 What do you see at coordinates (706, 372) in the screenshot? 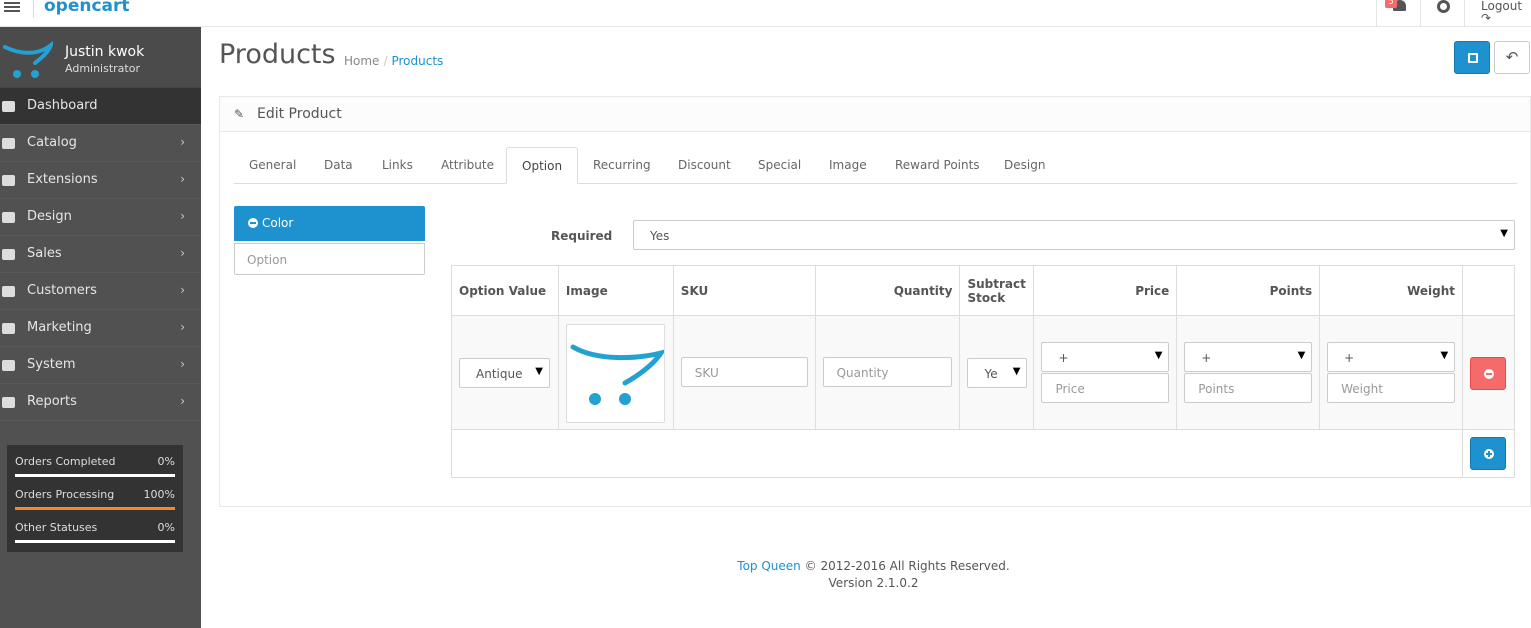
I see `sku-placeholder: SKU` at bounding box center [706, 372].